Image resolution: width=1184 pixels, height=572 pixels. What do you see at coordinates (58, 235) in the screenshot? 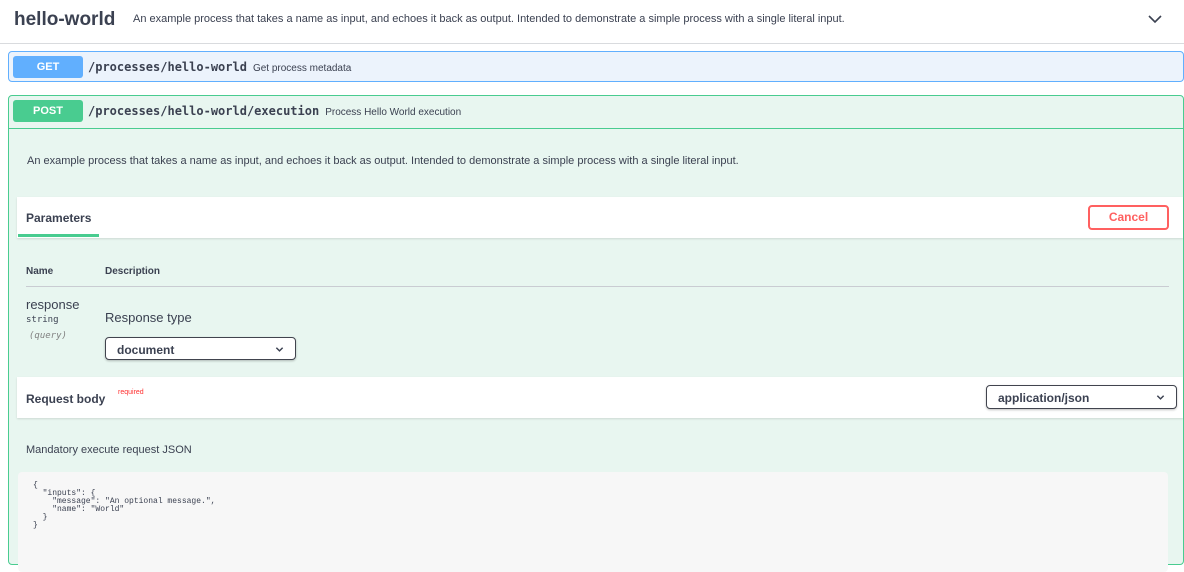
I see `parameters-tab-underline` at bounding box center [58, 235].